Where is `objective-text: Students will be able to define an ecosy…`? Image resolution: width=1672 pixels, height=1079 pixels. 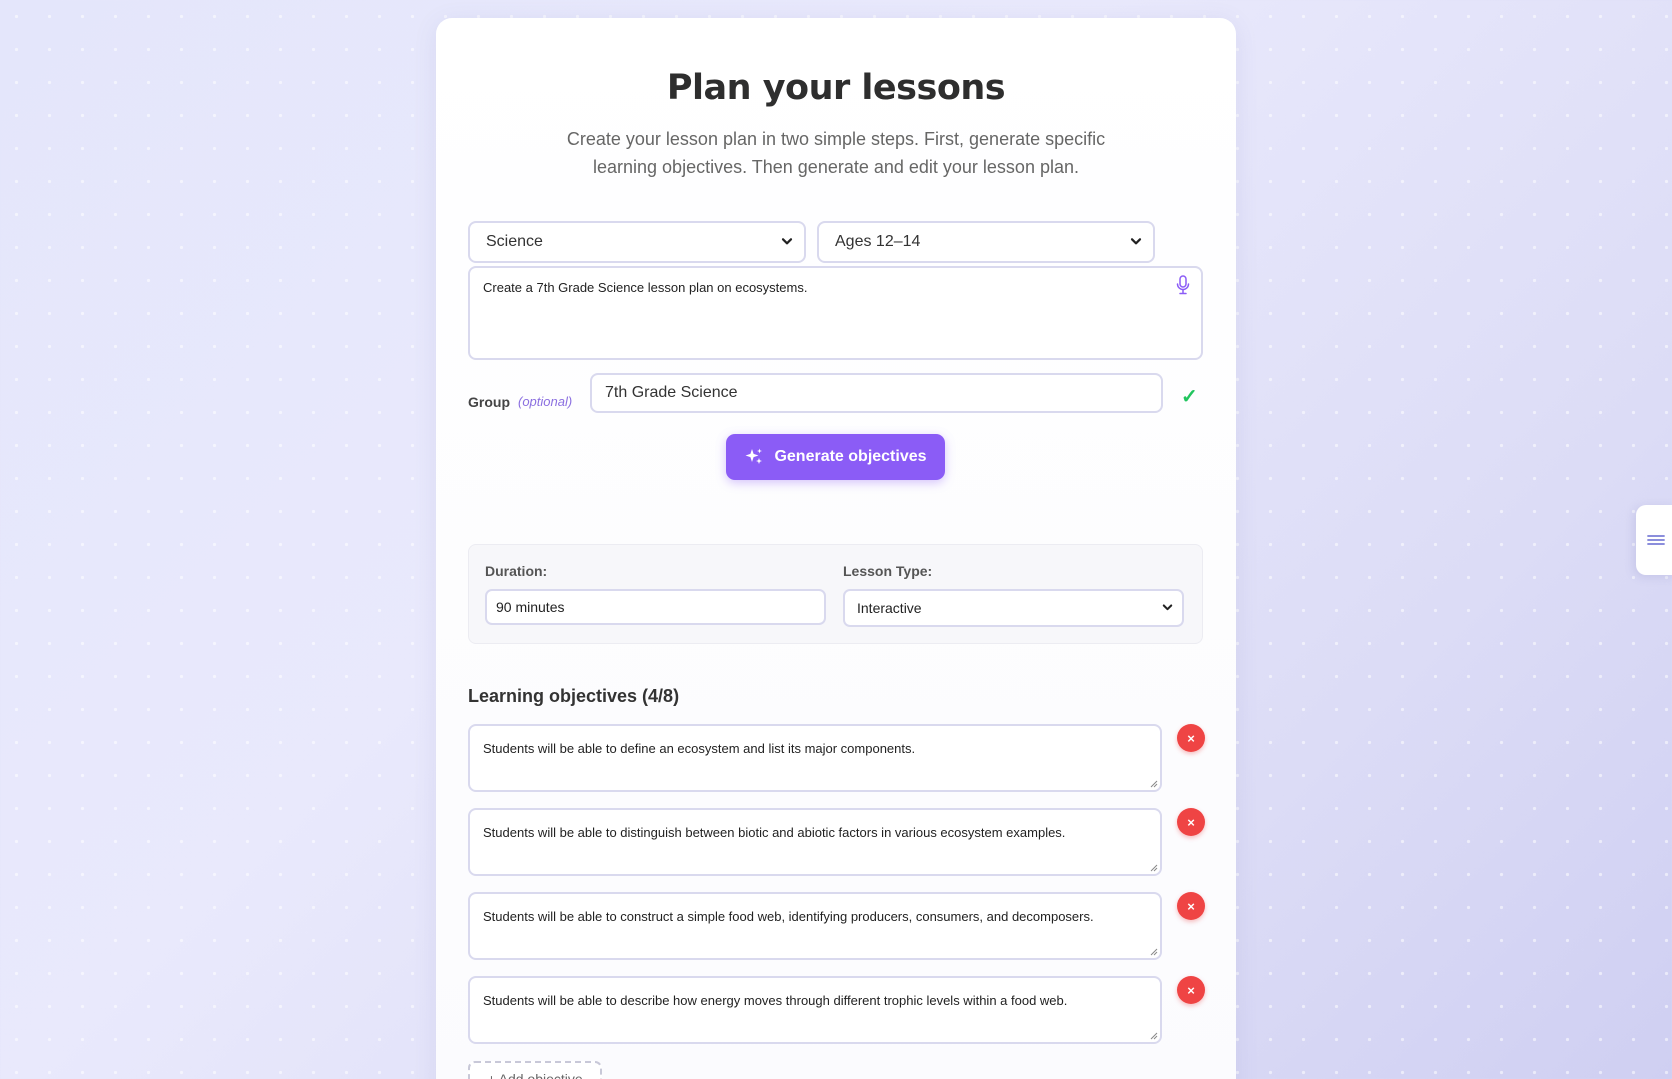
objective-text: Students will be able to define an ecosy… is located at coordinates (699, 748).